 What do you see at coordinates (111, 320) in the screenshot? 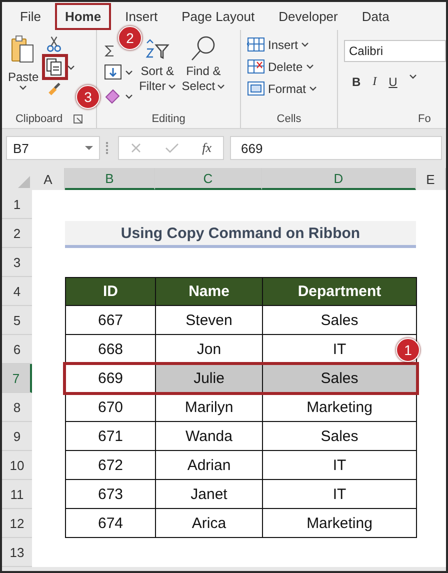
I see `table-cell: 667` at bounding box center [111, 320].